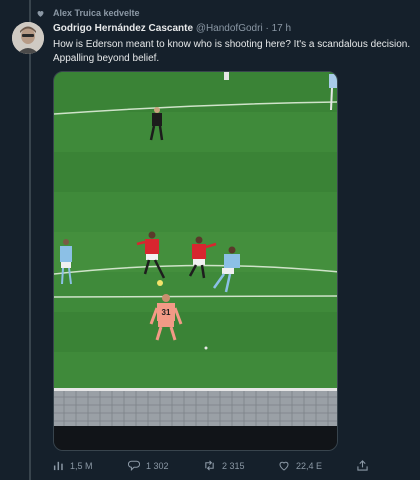 The width and height of the screenshot is (420, 480). I want to click on goal-net, so click(195, 407).